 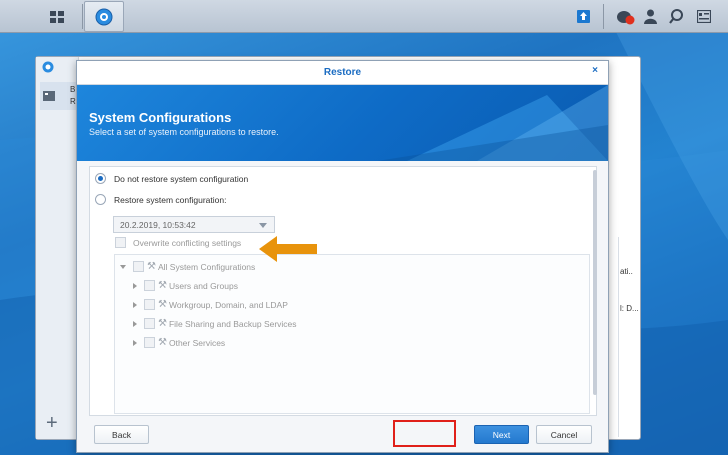 What do you see at coordinates (158, 224) in the screenshot?
I see `restore-point-value: 20.2.2019, 10:53:42` at bounding box center [158, 224].